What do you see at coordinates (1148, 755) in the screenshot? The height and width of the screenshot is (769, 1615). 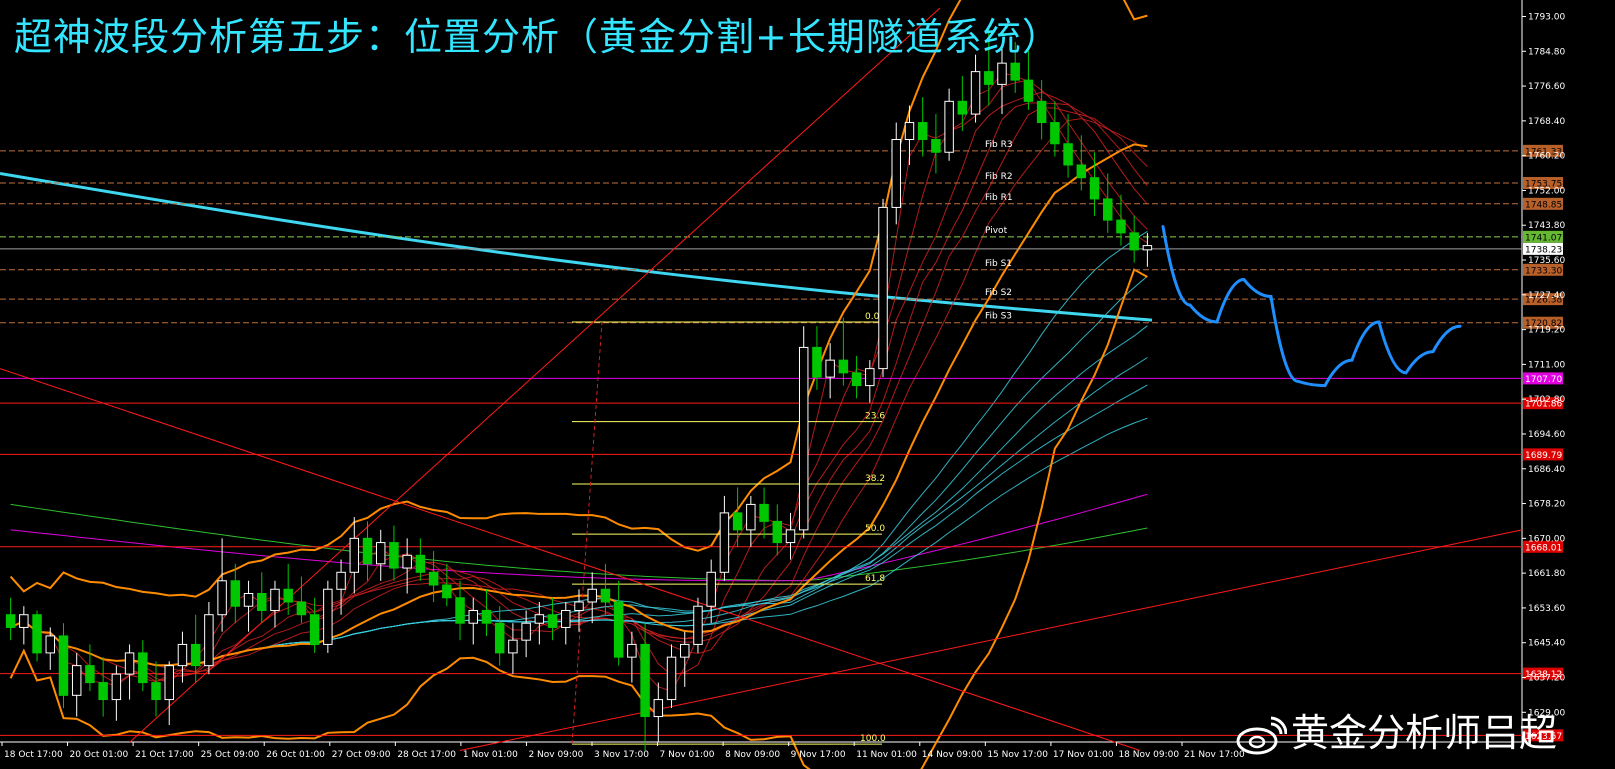 I see `x-tick-label: 18 Nov 09:00` at bounding box center [1148, 755].